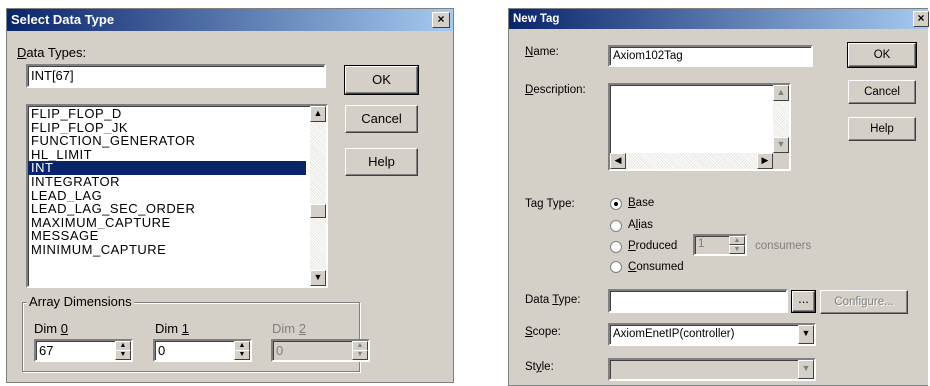 The height and width of the screenshot is (386, 930). I want to click on tag-type-label: Tag Type:, so click(550, 204).